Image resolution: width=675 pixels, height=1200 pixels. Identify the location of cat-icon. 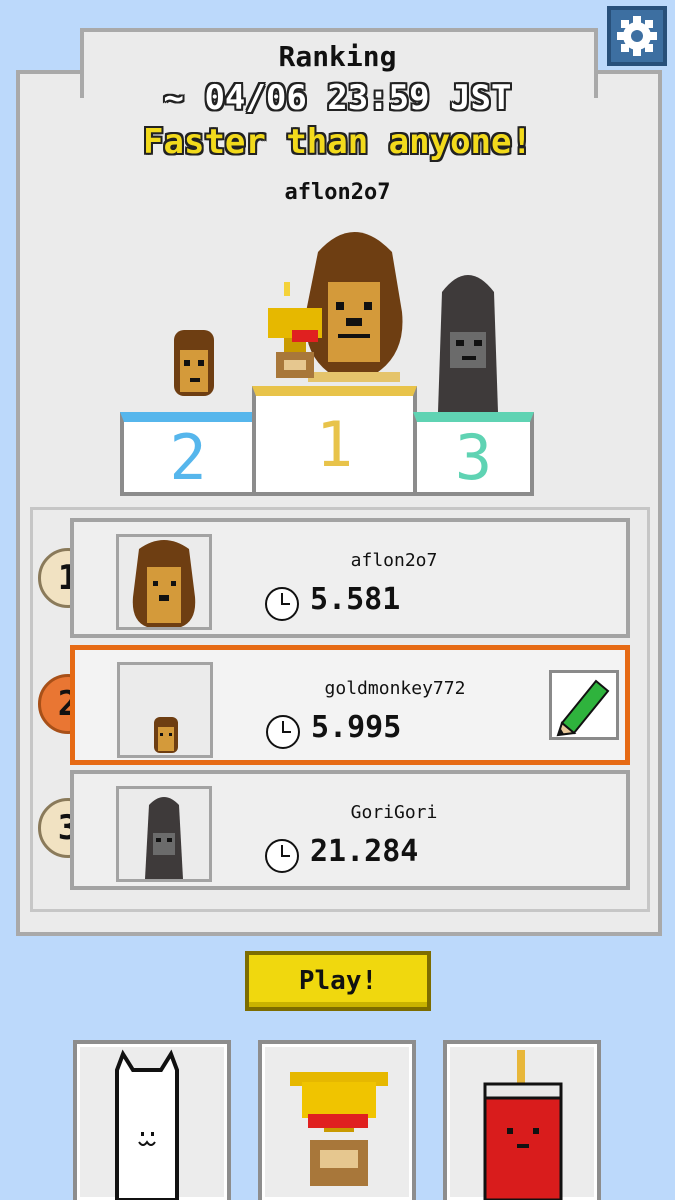
(147, 1124).